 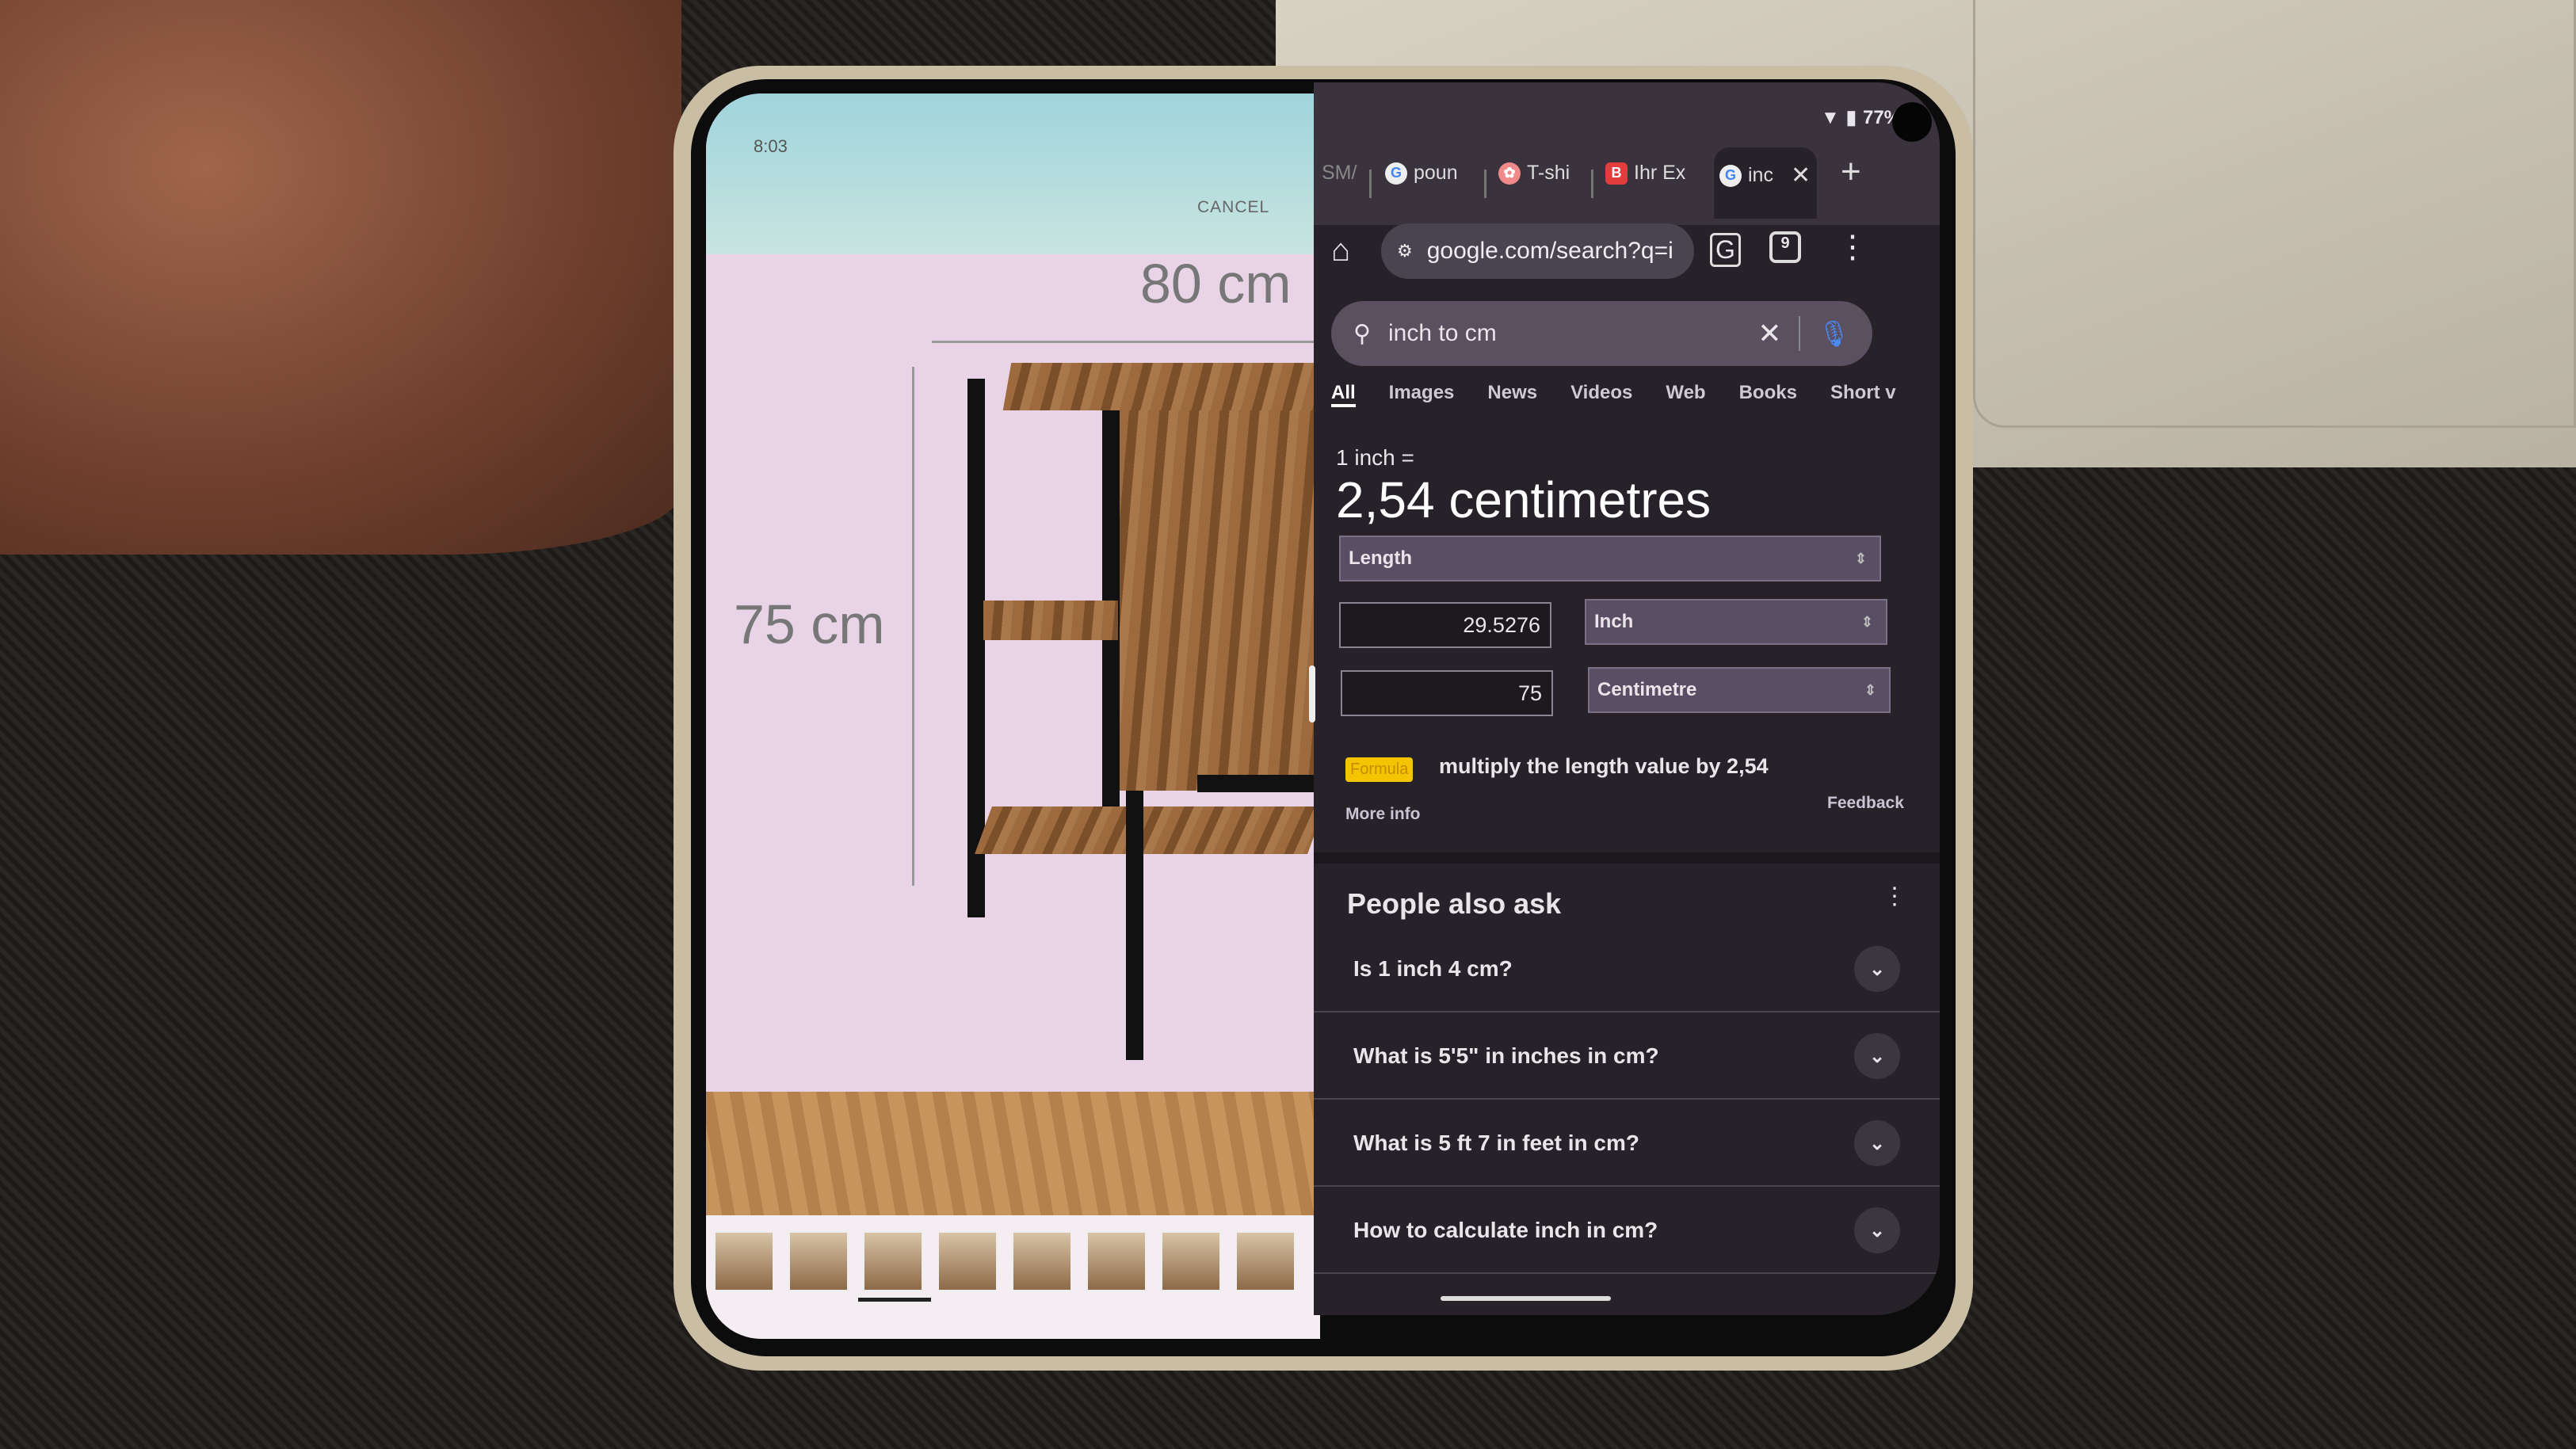 I want to click on conversion-result: 2,54 centimetres, so click(x=1524, y=499).